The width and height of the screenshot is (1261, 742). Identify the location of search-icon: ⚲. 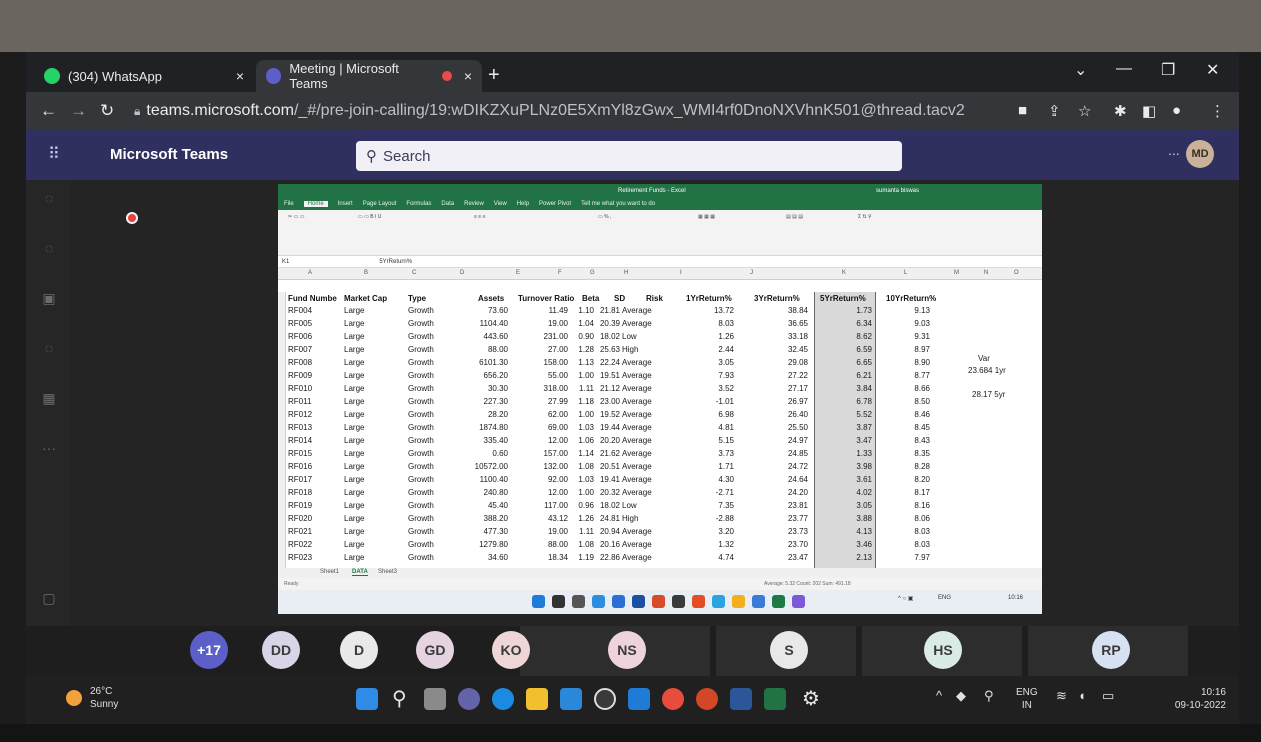
(399, 698).